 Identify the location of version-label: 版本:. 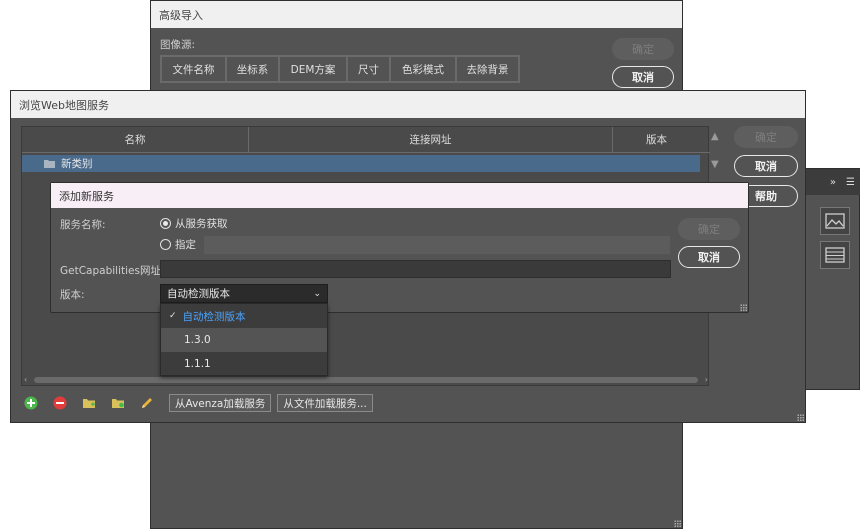
(72, 295).